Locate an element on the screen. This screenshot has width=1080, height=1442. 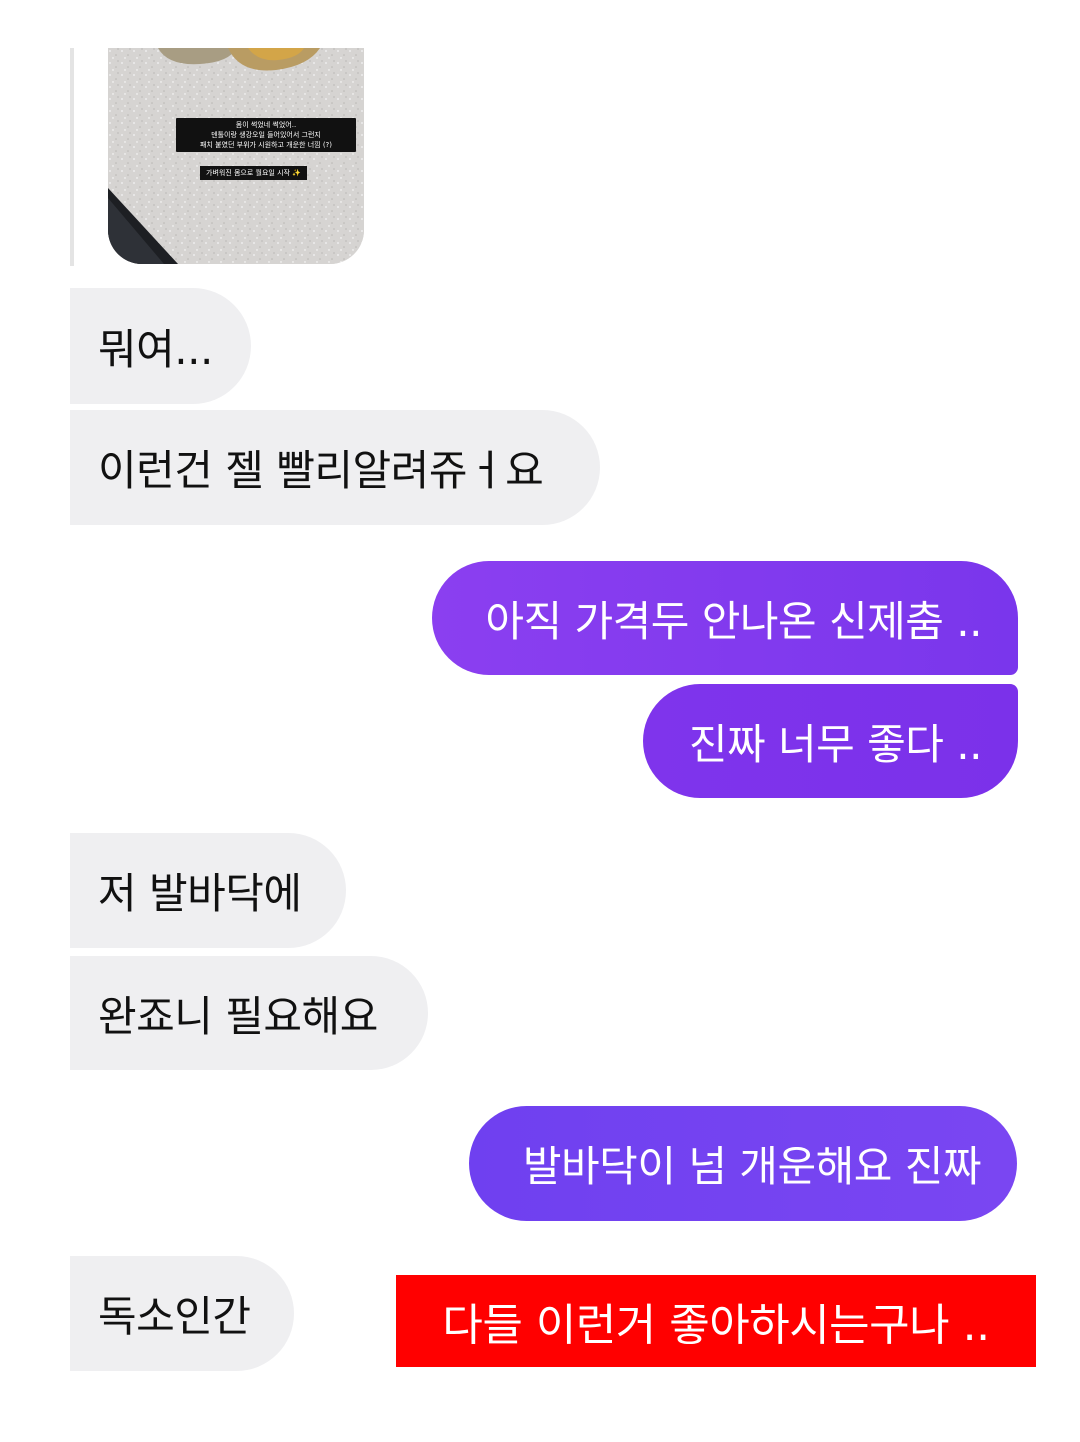
story-caption-line: 덴톨이랑 생강오일 들어있어서 그런지 is located at coordinates (266, 135).